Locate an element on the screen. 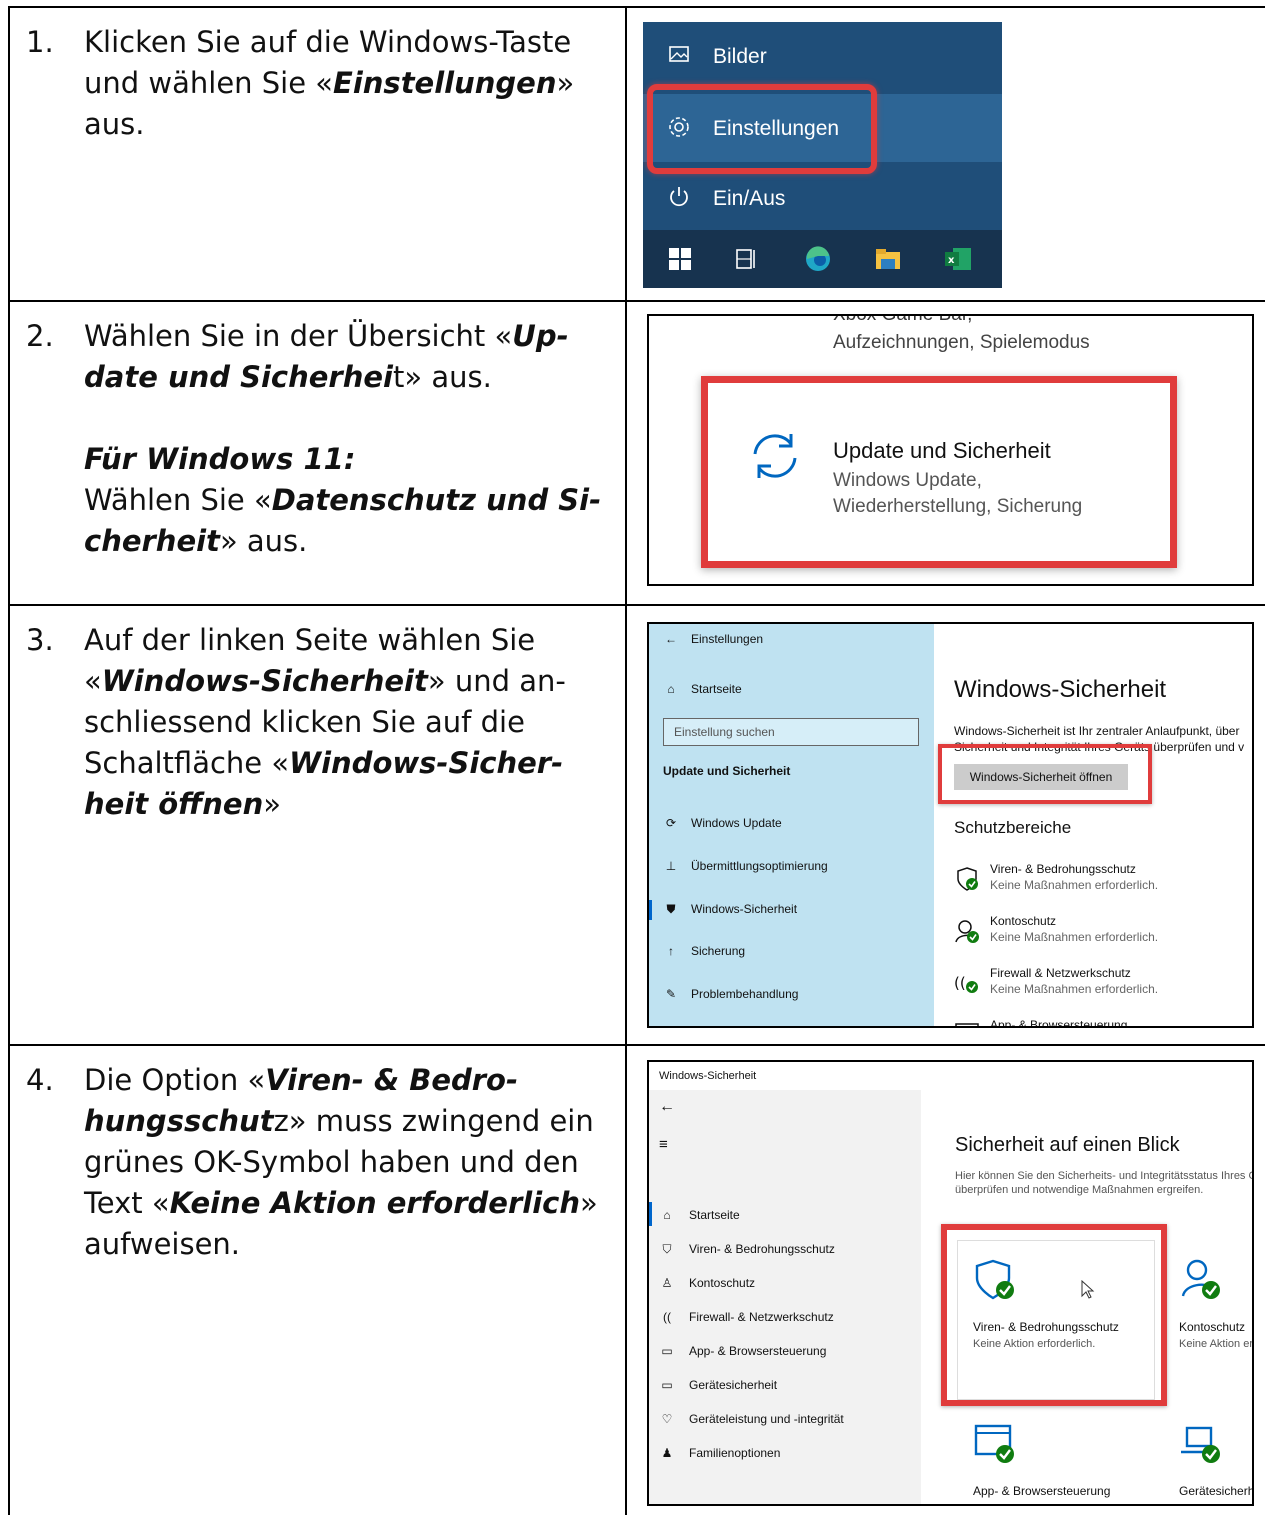  cursor-icon is located at coordinates (1088, 1291).